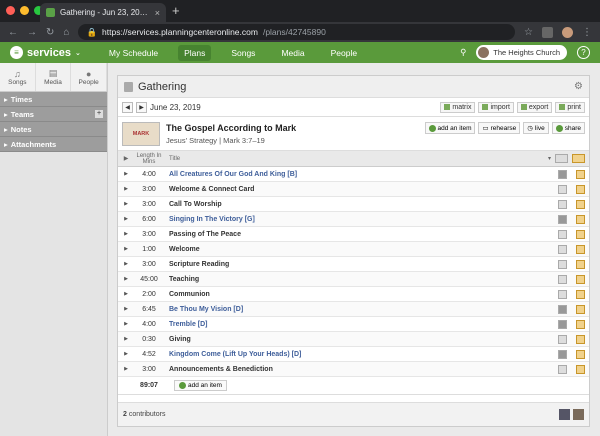  Describe the element at coordinates (536, 128) in the screenshot. I see `live-button: ◷ live` at that location.